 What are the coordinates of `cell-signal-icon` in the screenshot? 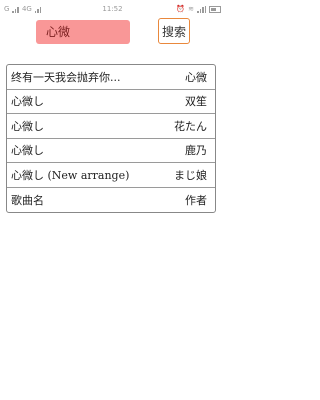 It's located at (201, 9).